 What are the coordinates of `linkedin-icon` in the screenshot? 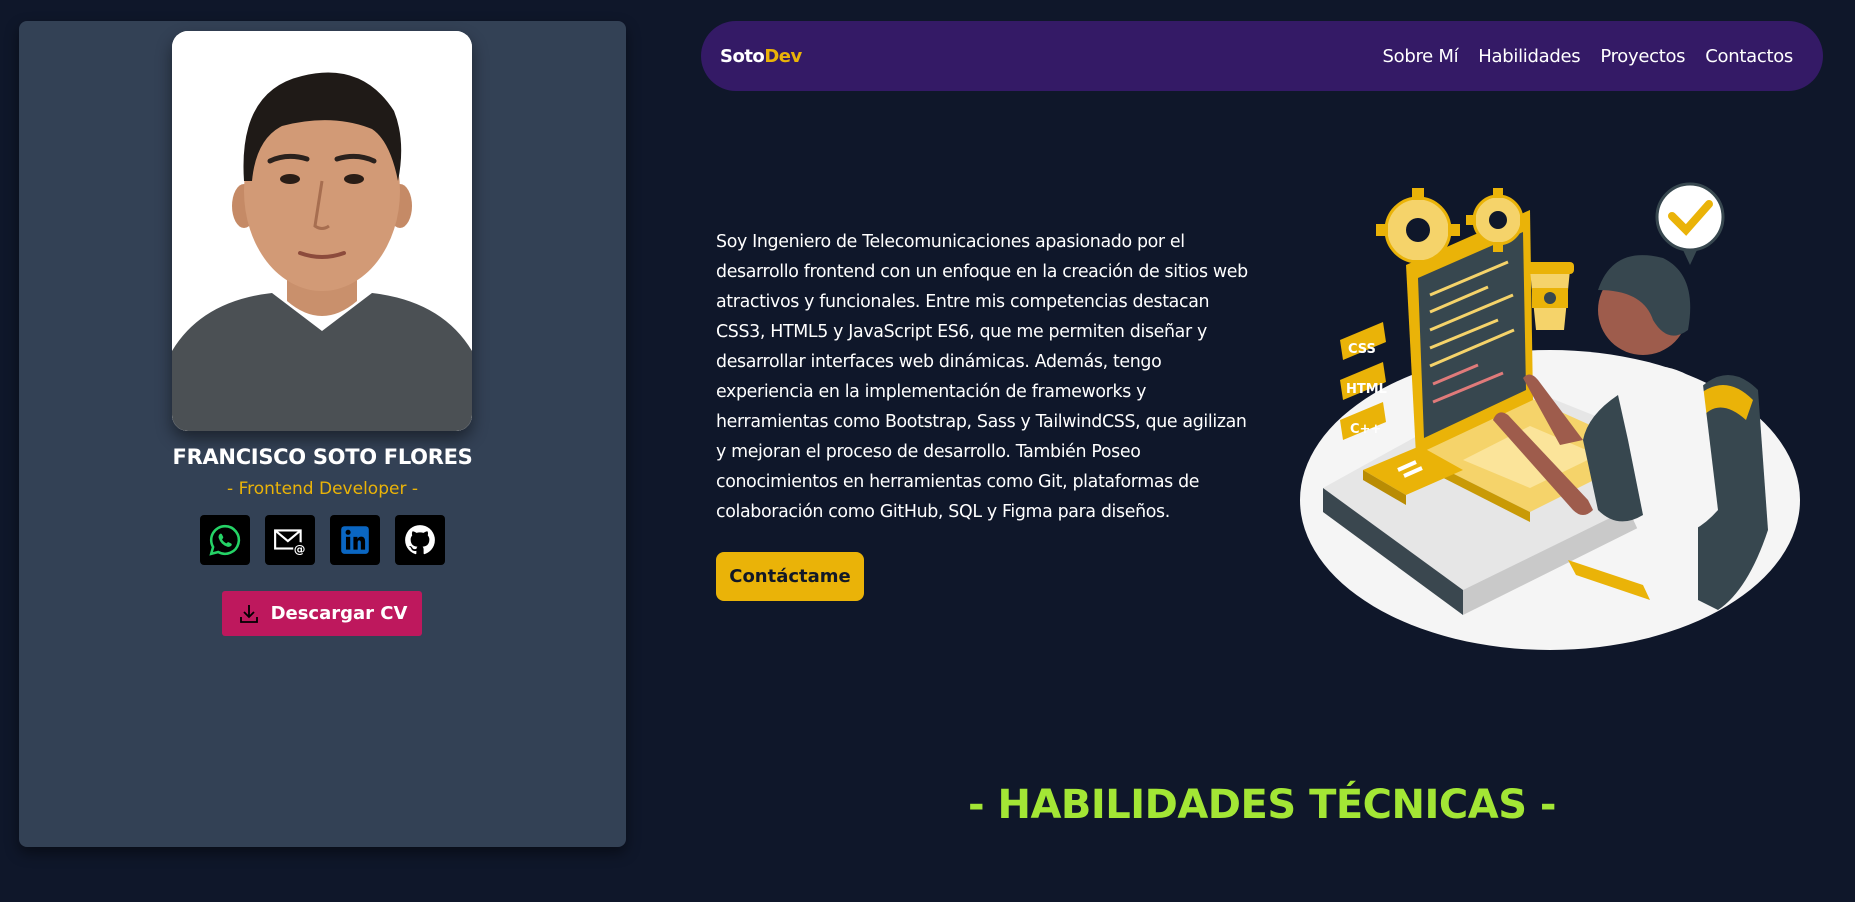 It's located at (355, 540).